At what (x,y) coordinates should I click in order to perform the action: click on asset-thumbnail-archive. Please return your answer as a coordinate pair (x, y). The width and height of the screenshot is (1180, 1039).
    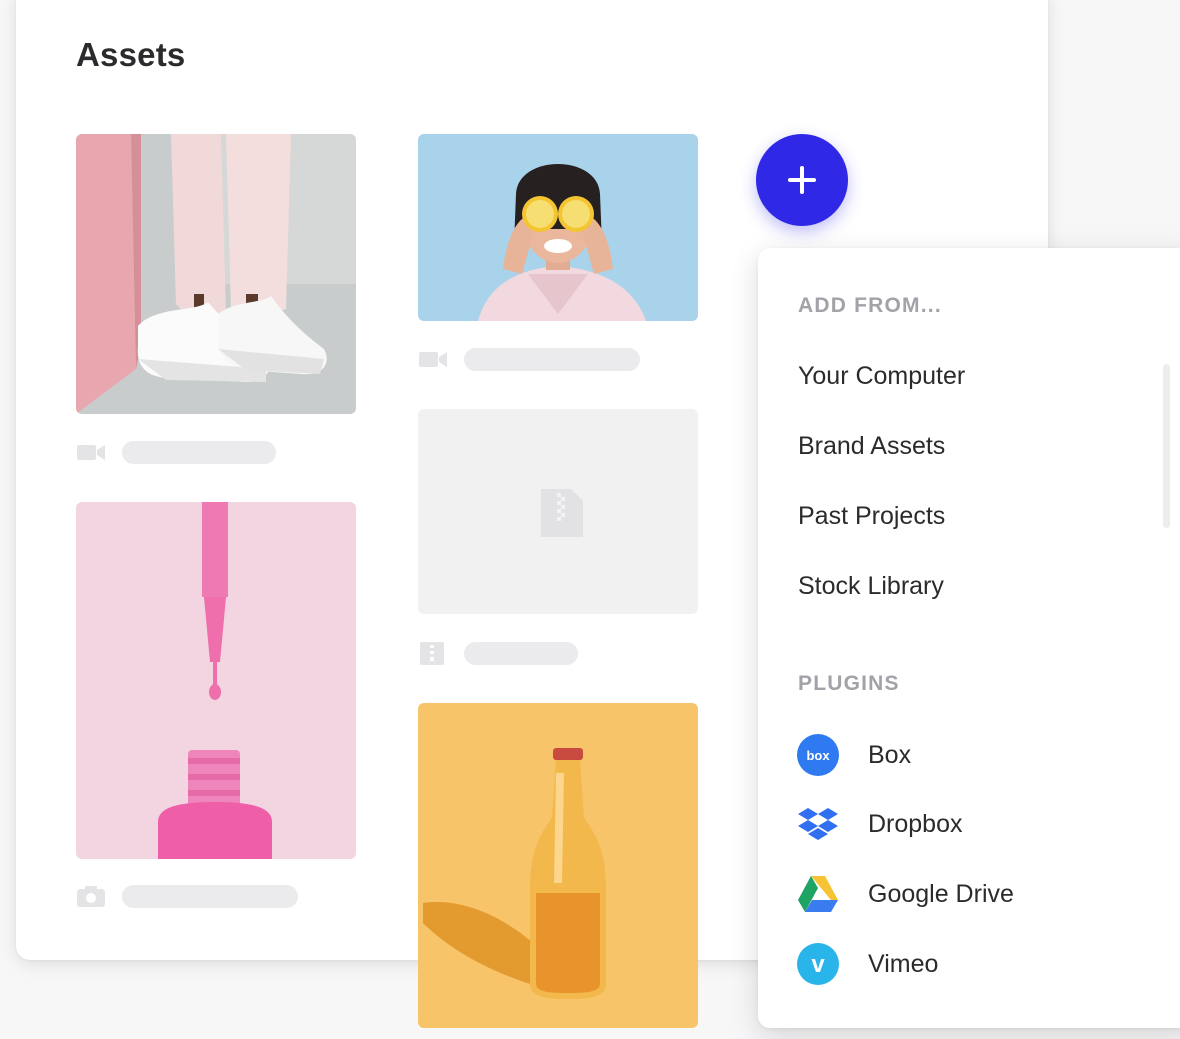
    Looking at the image, I should click on (558, 511).